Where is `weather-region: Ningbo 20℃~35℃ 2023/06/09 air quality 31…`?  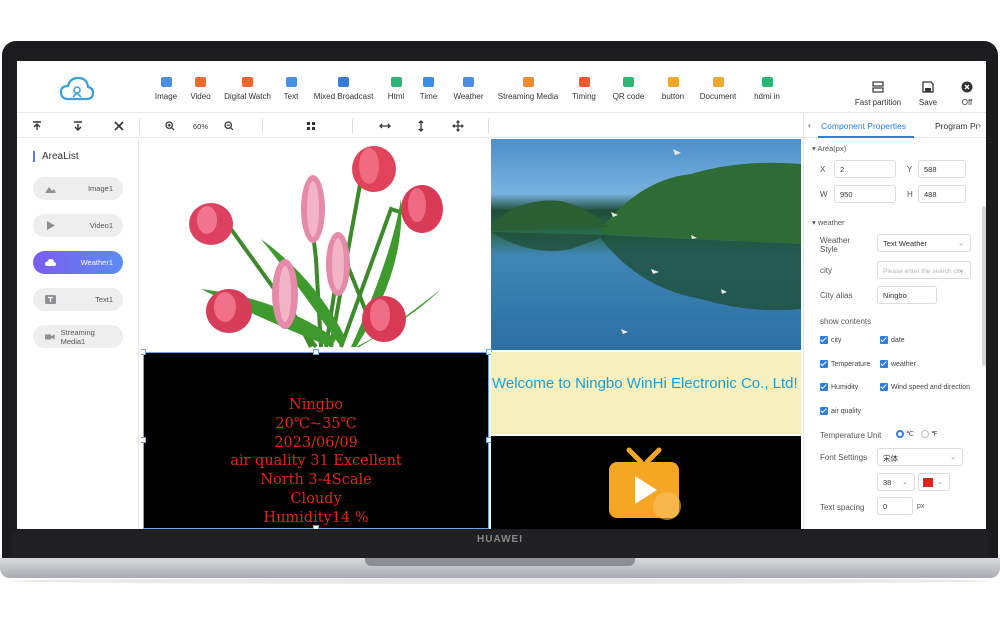
weather-region: Ningbo 20℃~35℃ 2023/06/09 air quality 31… is located at coordinates (316, 440).